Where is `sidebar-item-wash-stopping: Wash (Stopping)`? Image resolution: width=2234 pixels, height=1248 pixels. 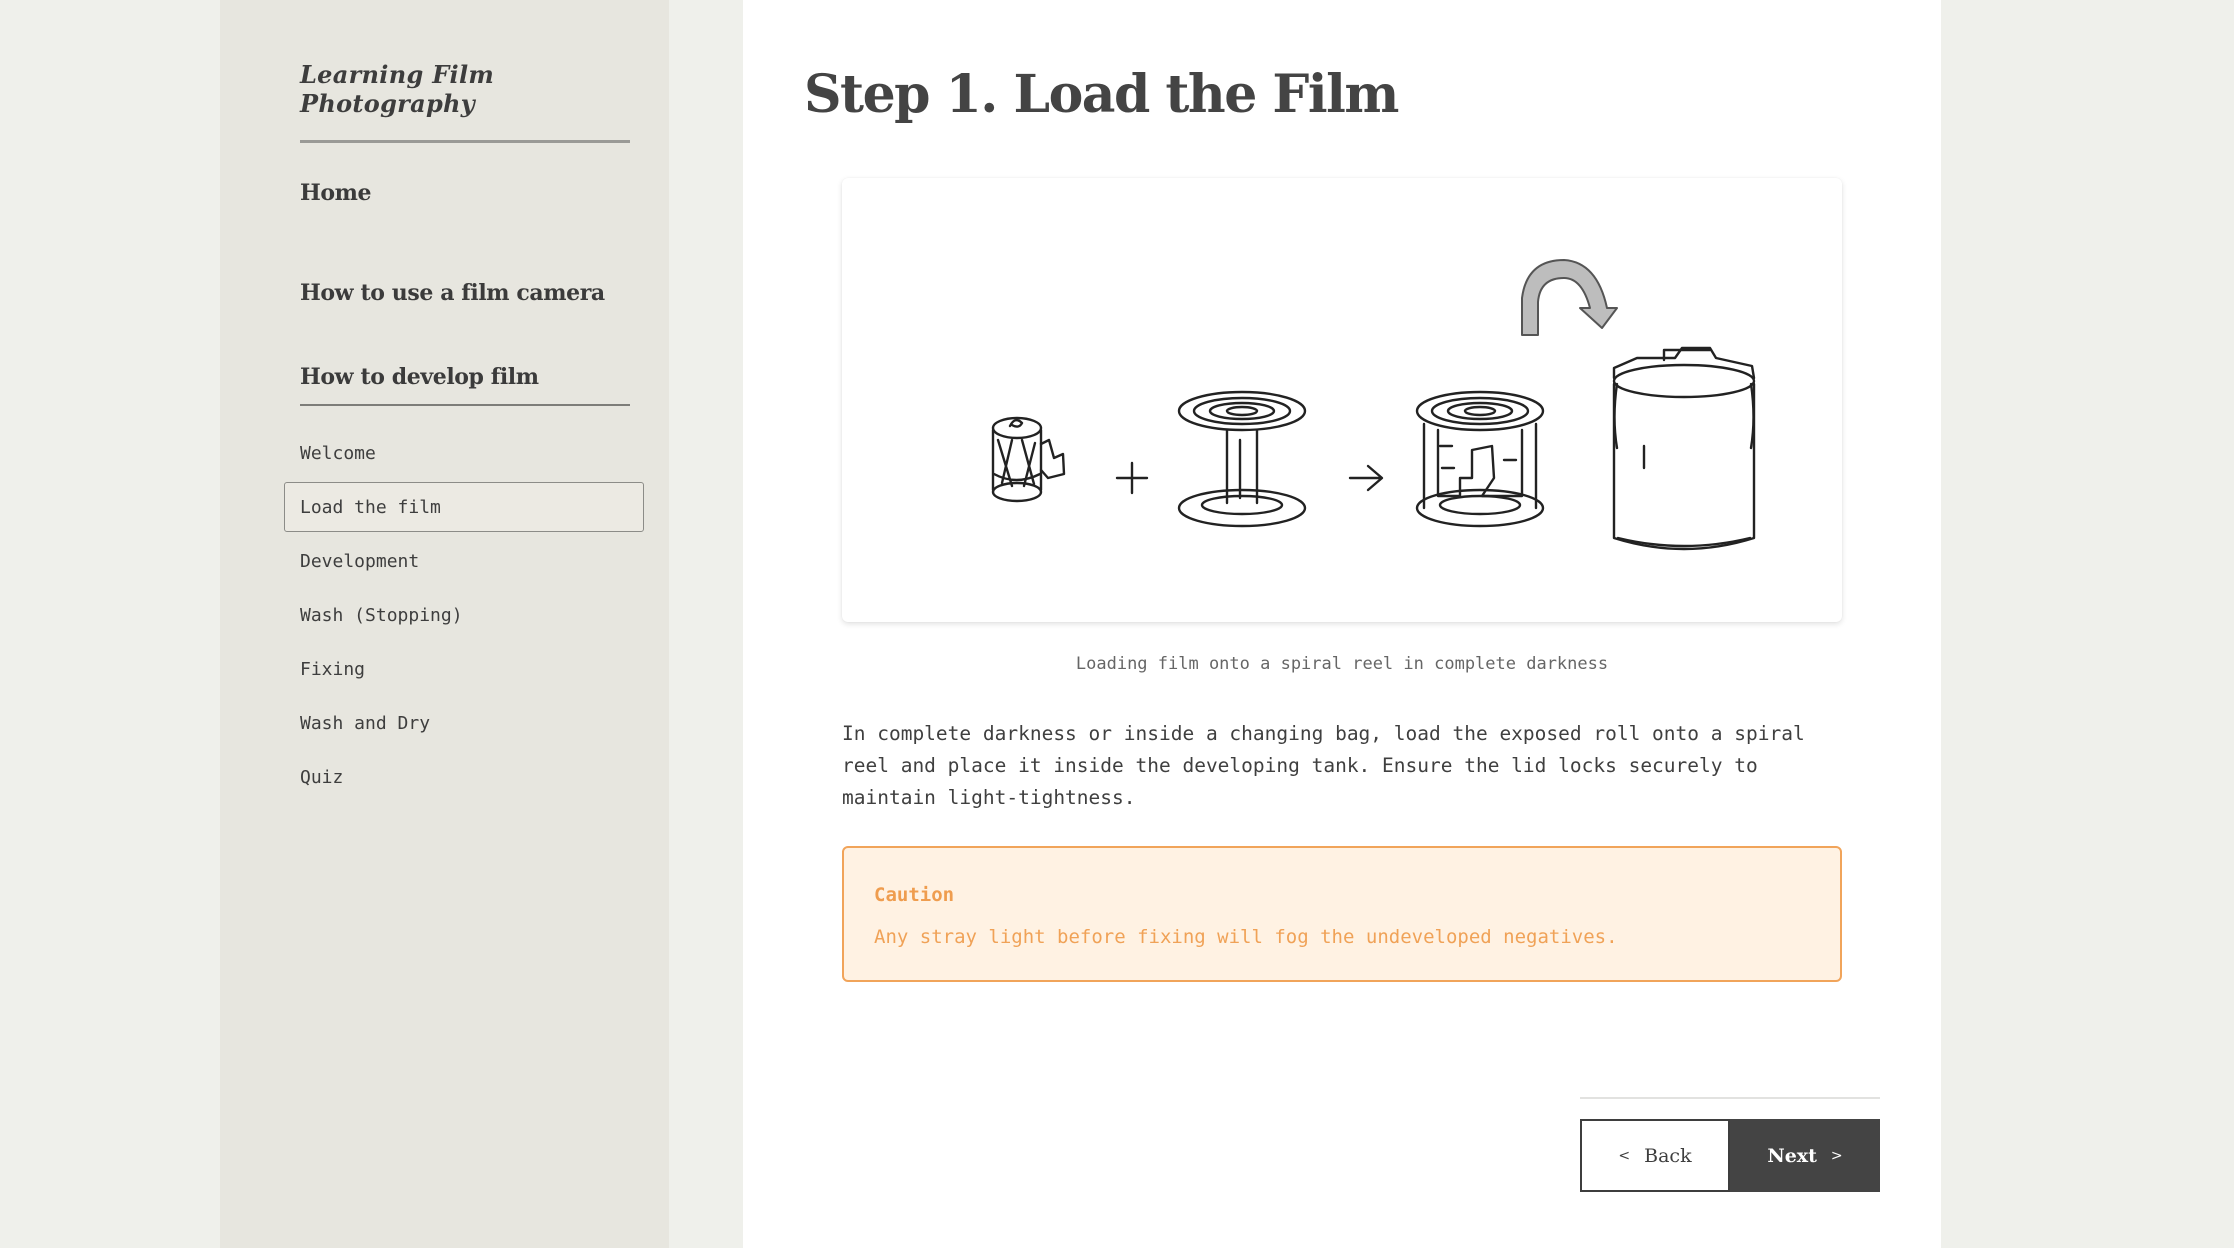
sidebar-item-wash-stopping: Wash (Stopping) is located at coordinates (464, 615).